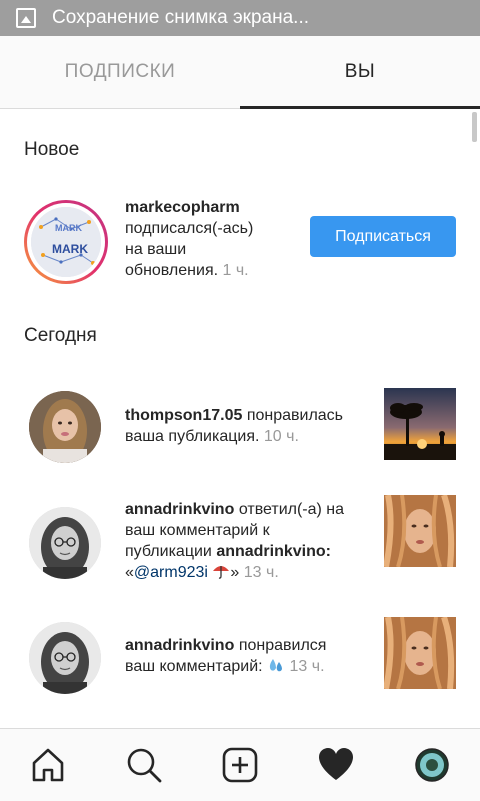  I want to click on avatar-markecopharm: MARK MARK, so click(66, 242).